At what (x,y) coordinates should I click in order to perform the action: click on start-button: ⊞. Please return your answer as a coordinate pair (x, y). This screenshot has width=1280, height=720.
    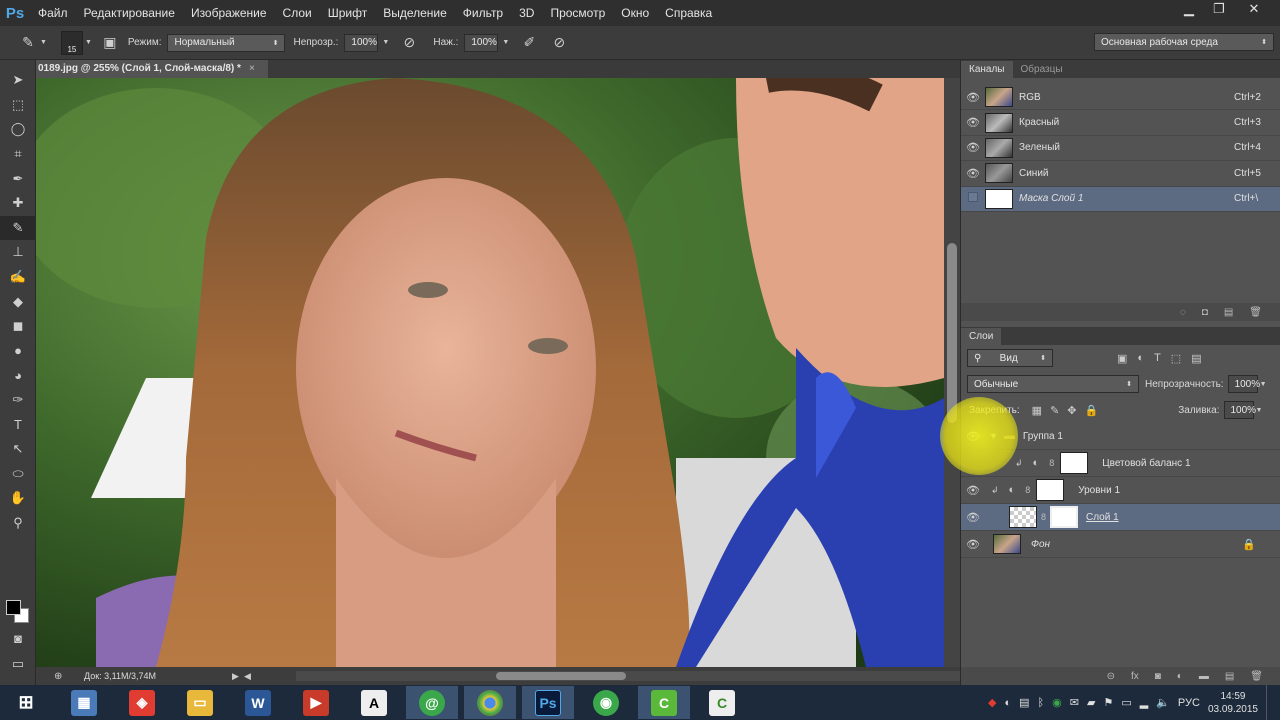
    Looking at the image, I should click on (26, 702).